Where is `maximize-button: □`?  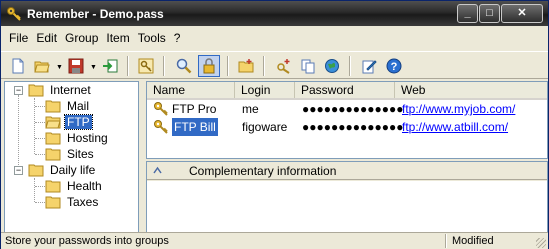
maximize-button: □ is located at coordinates (489, 13).